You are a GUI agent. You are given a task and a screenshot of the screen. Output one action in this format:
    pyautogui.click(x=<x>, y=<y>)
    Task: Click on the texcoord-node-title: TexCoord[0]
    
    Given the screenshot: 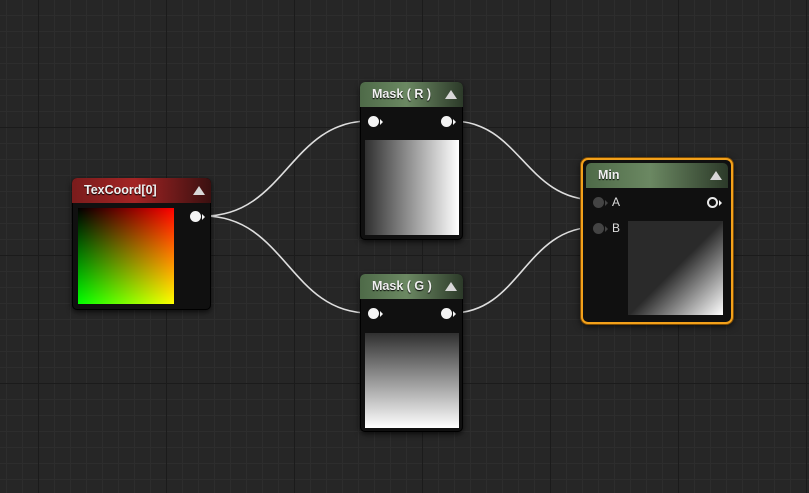 What is the action you would take?
    pyautogui.click(x=120, y=190)
    